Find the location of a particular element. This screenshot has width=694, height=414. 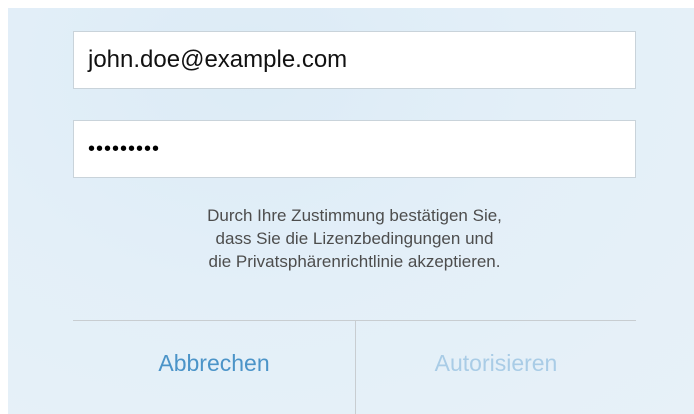

email-value: john.doe@example.com is located at coordinates (218, 59).